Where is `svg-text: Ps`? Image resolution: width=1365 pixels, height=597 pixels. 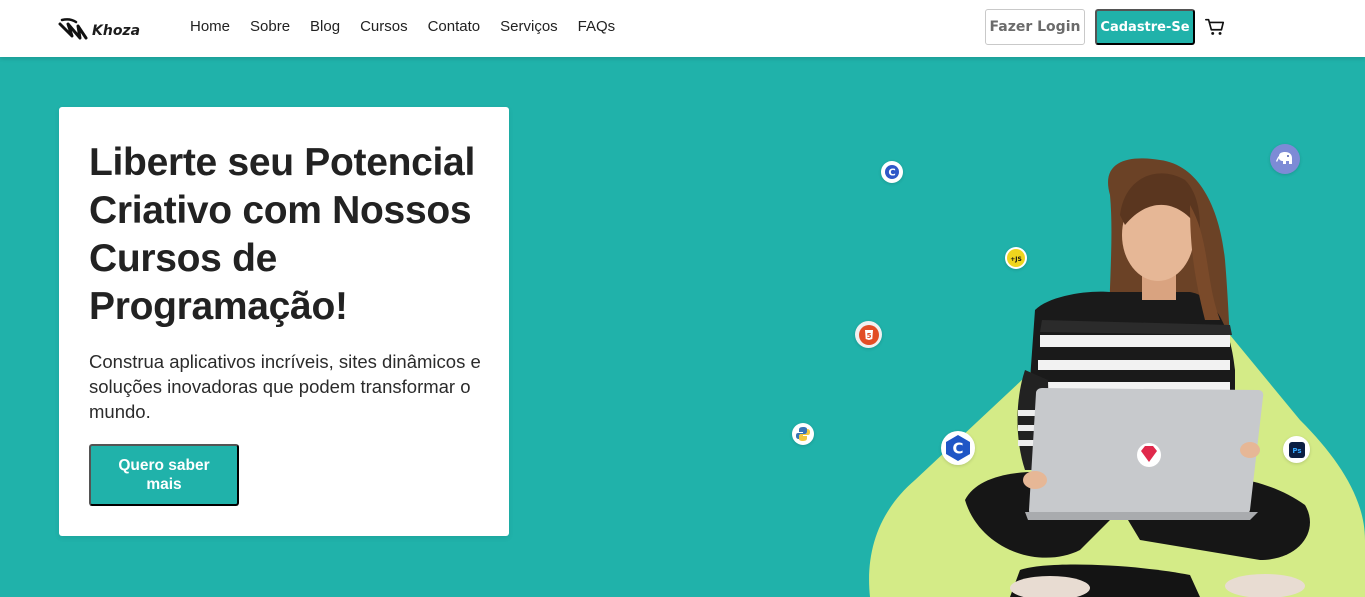 svg-text: Ps is located at coordinates (1296, 451).